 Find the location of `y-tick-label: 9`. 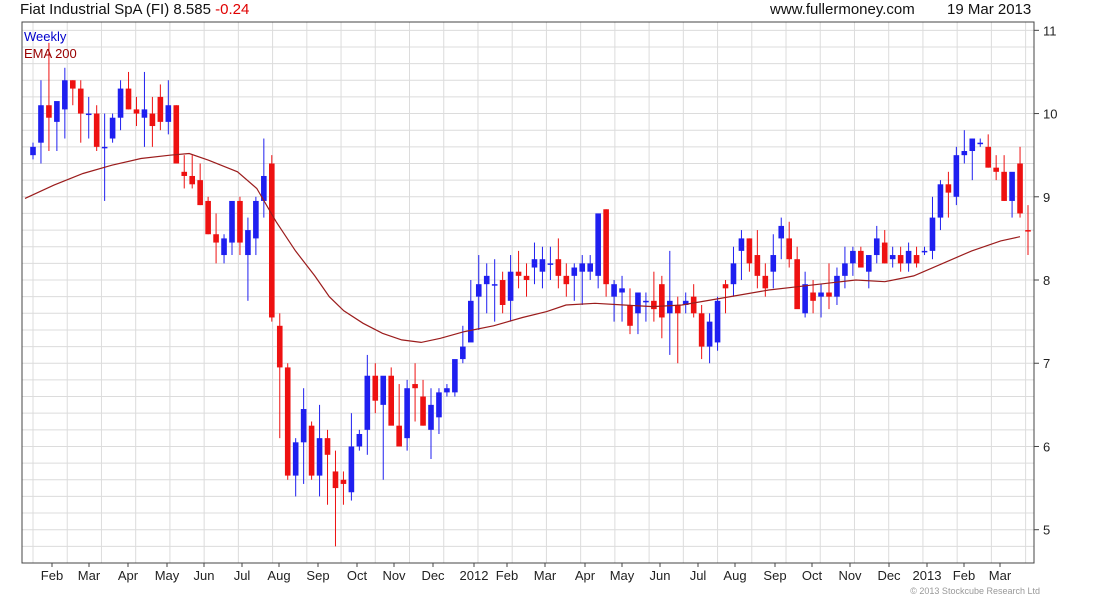

y-tick-label: 9 is located at coordinates (1046, 197).